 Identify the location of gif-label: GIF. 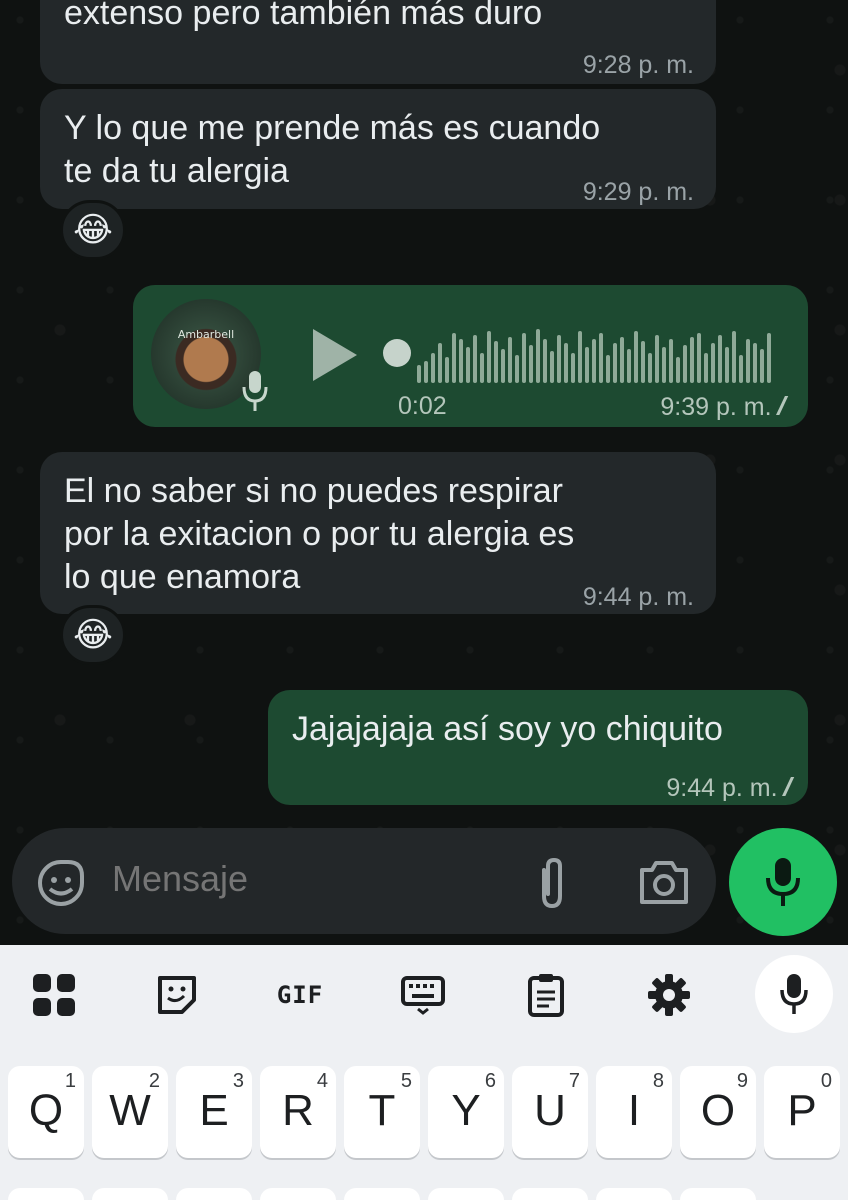
(300, 995).